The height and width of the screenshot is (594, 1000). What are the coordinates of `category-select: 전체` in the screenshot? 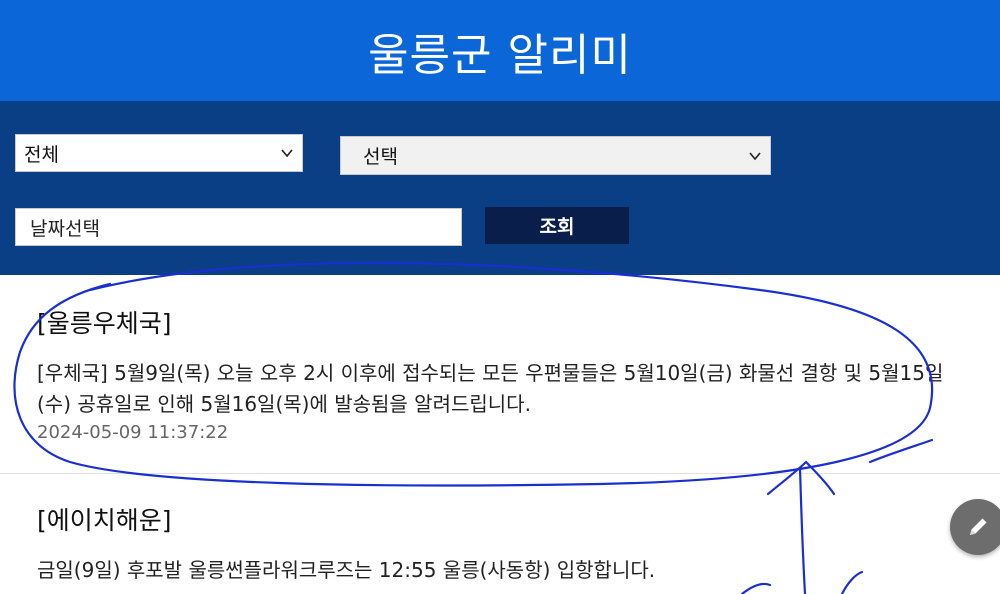 It's located at (159, 153).